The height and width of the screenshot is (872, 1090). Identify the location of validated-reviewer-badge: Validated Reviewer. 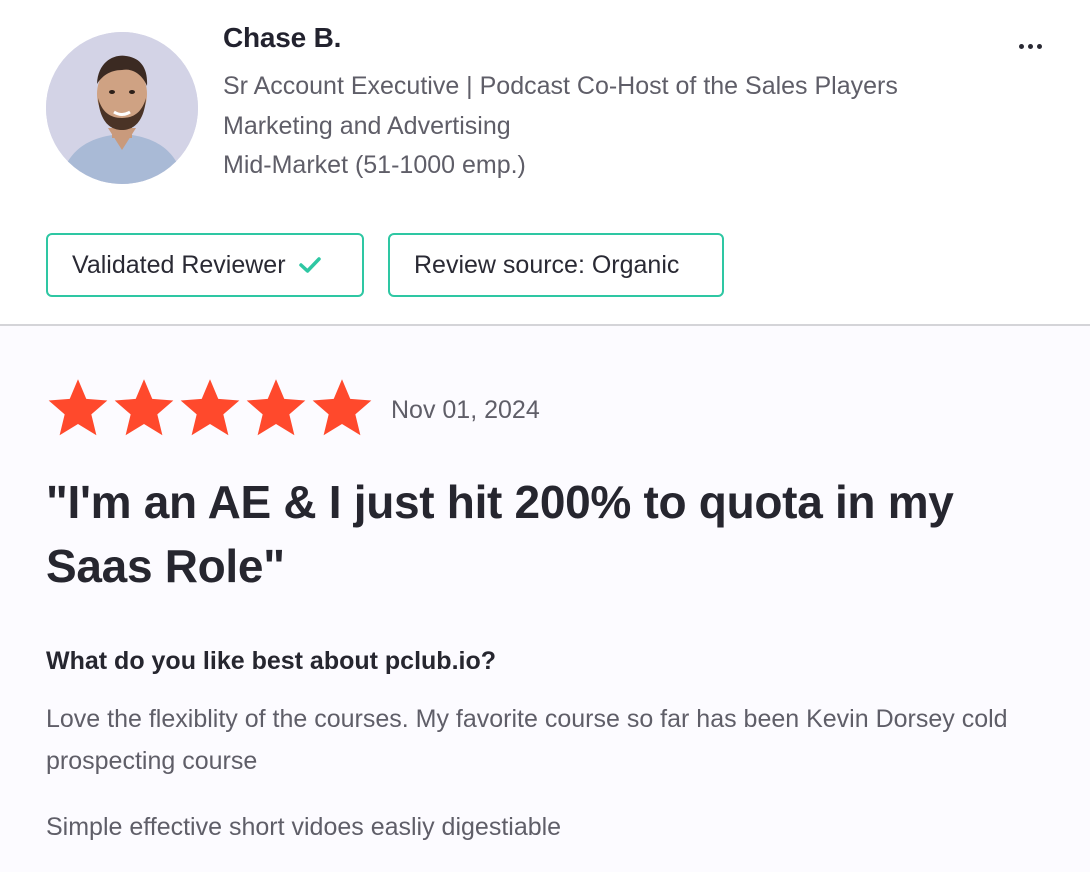
(205, 265).